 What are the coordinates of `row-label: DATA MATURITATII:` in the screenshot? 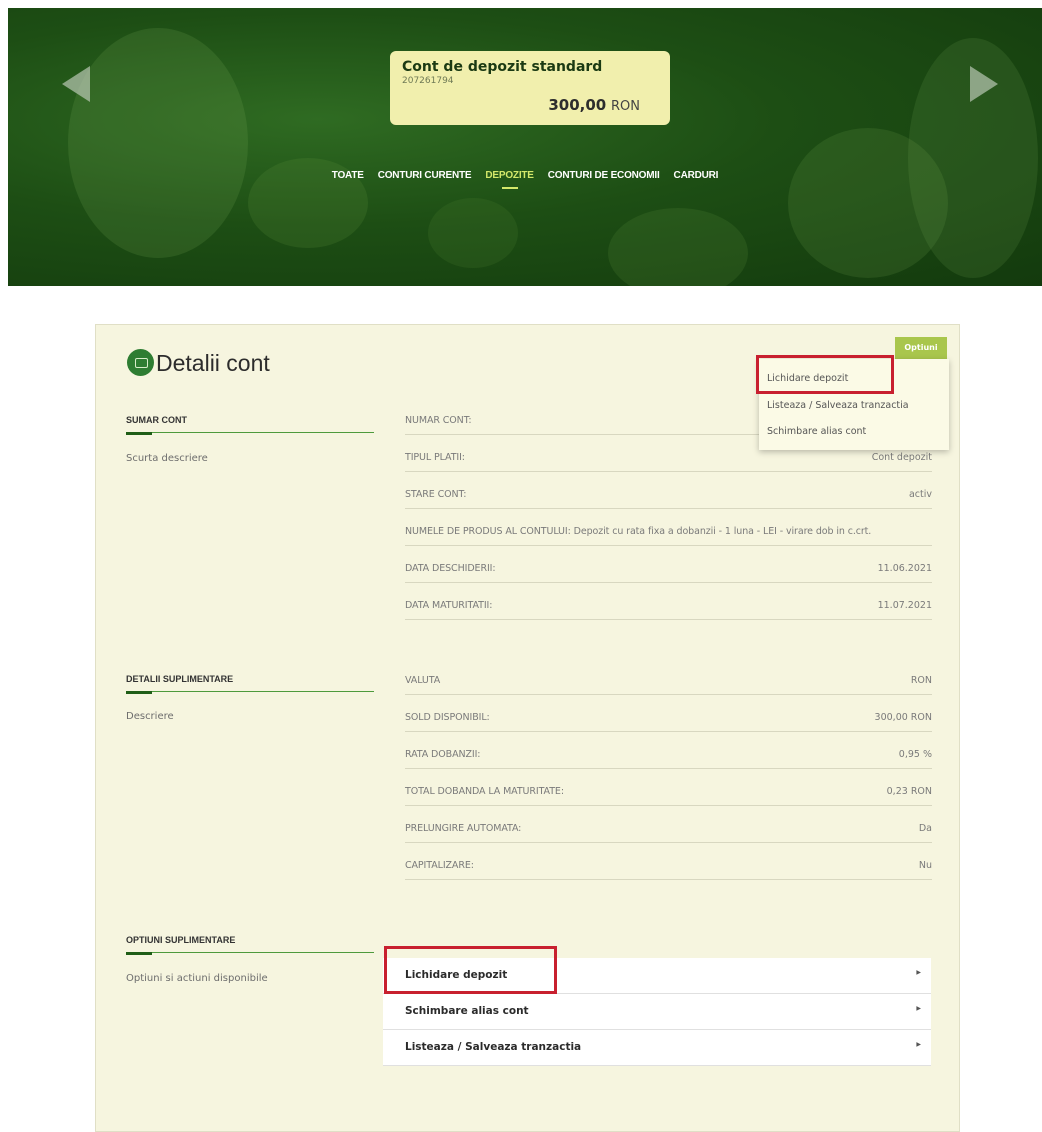 It's located at (449, 605).